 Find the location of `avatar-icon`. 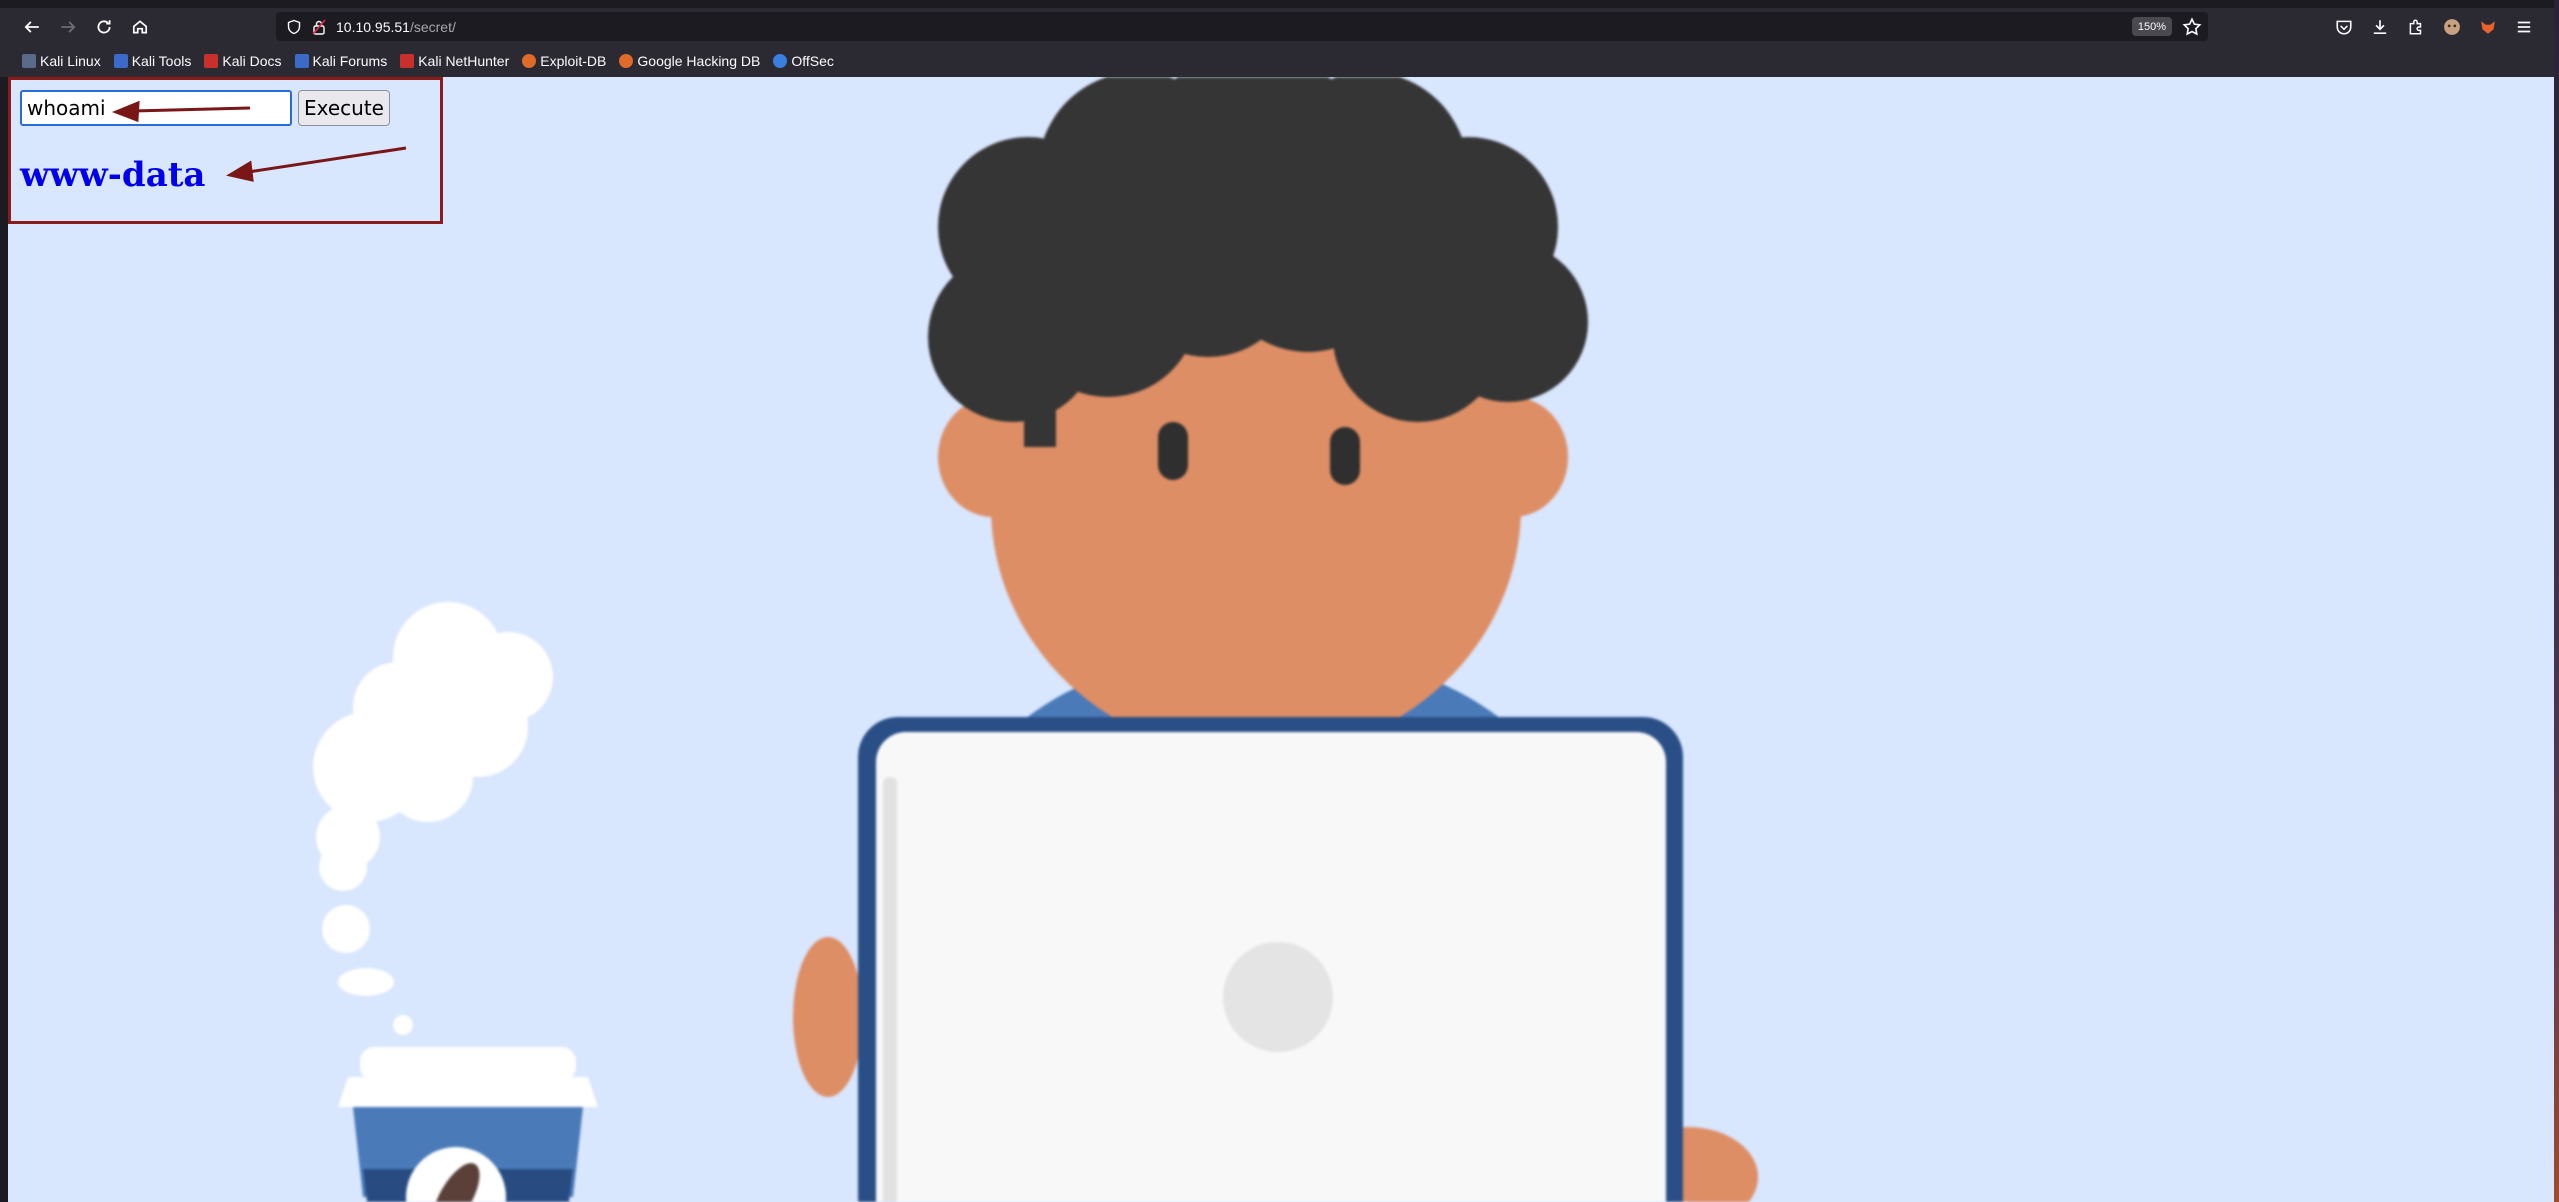

avatar-icon is located at coordinates (2452, 26).